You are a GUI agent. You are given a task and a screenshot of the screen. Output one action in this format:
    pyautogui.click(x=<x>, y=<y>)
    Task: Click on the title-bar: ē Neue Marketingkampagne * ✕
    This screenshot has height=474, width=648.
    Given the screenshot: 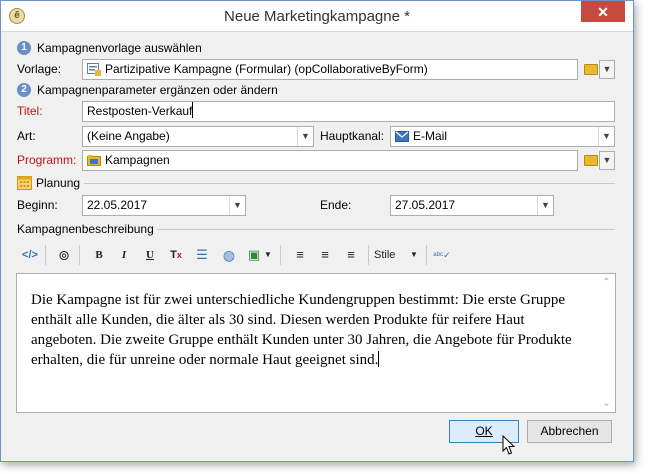 What is the action you would take?
    pyautogui.click(x=317, y=16)
    